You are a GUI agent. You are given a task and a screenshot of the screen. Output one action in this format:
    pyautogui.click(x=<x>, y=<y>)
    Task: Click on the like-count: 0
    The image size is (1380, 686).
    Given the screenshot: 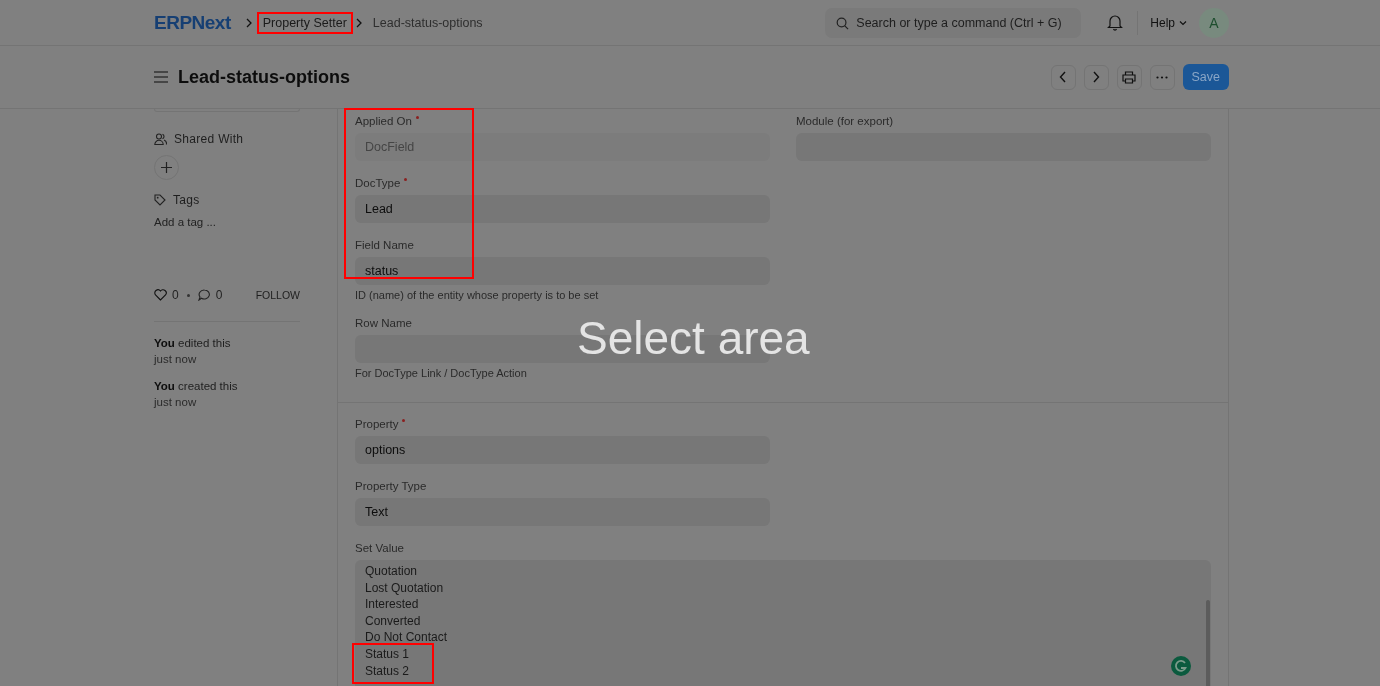 What is the action you would take?
    pyautogui.click(x=175, y=295)
    